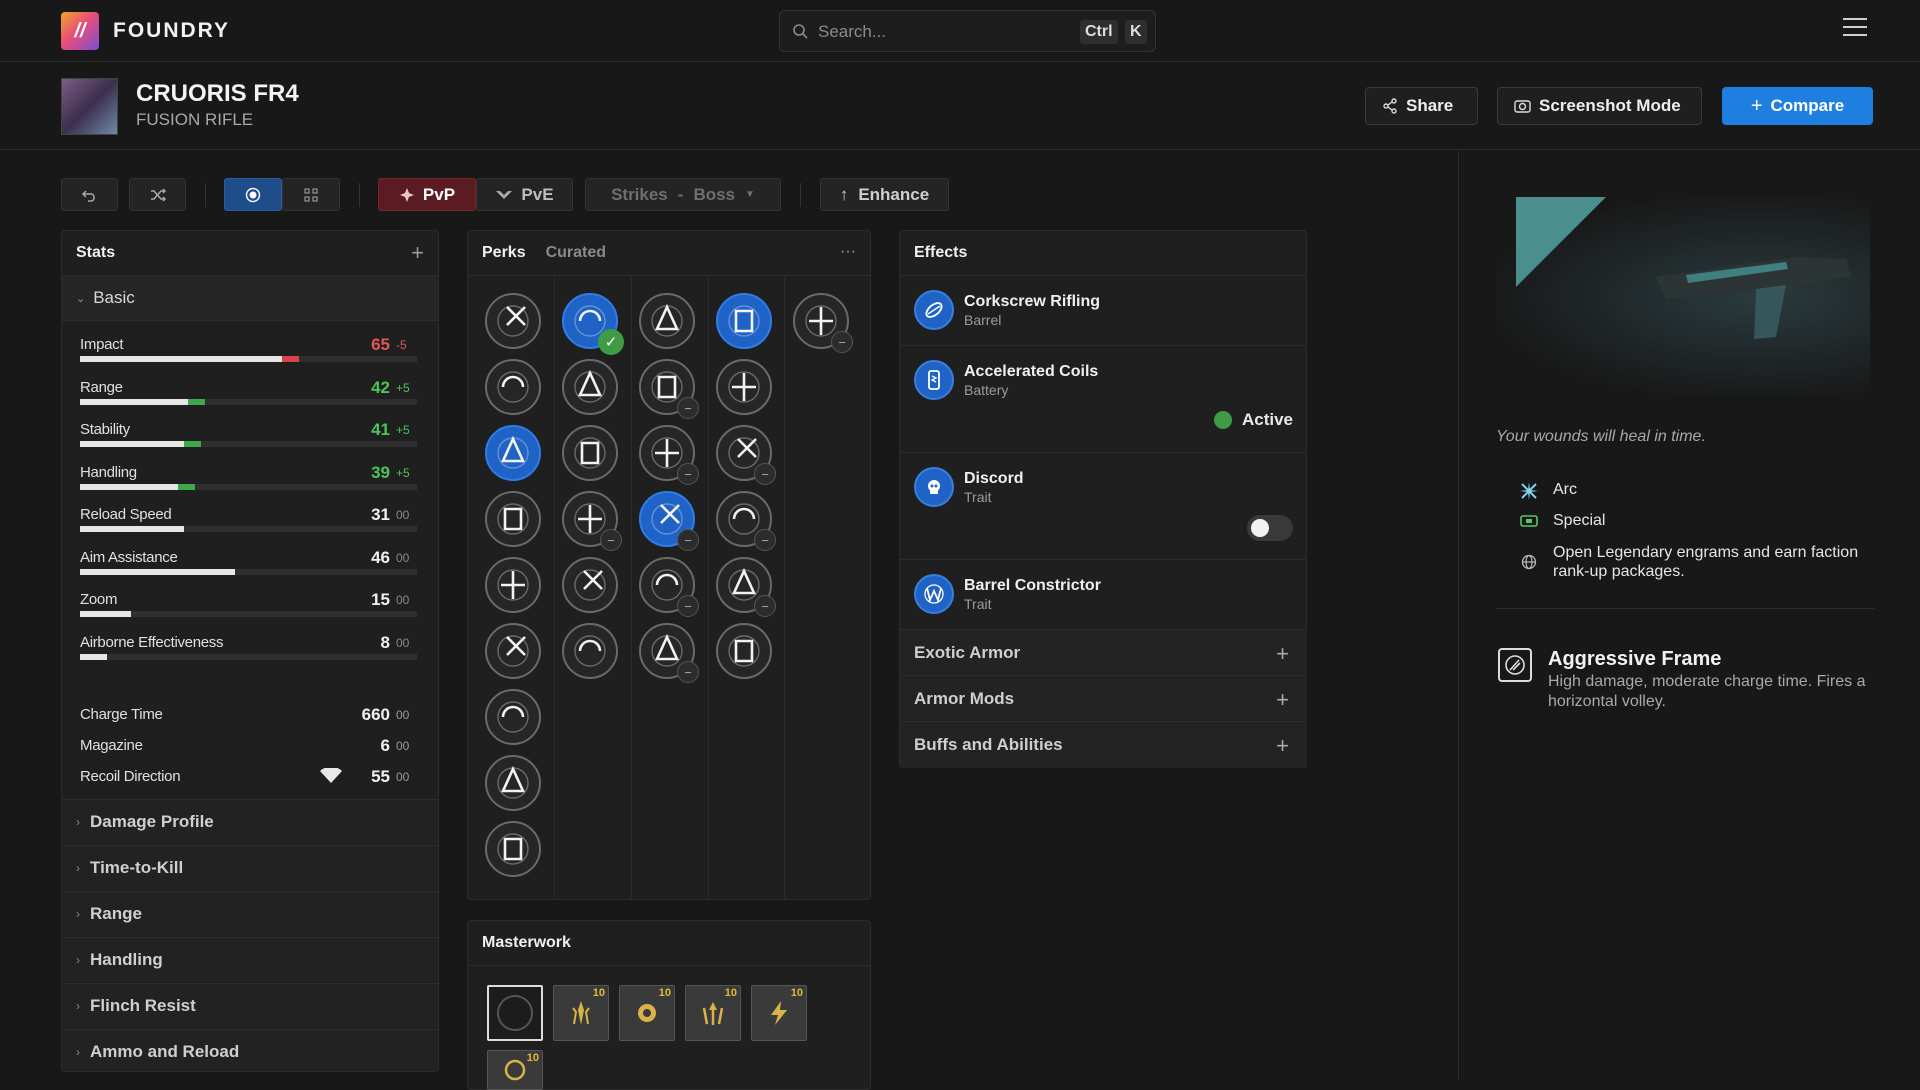  Describe the element at coordinates (1797, 106) in the screenshot. I see `compare-button: + Compare` at that location.